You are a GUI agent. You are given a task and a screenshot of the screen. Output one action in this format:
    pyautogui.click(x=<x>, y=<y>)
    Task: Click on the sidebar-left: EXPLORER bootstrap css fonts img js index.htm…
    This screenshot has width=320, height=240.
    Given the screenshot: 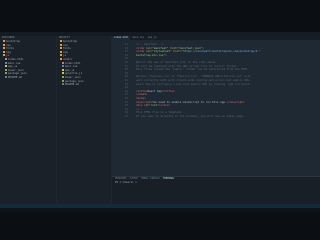 What is the action you would take?
    pyautogui.click(x=28, y=120)
    